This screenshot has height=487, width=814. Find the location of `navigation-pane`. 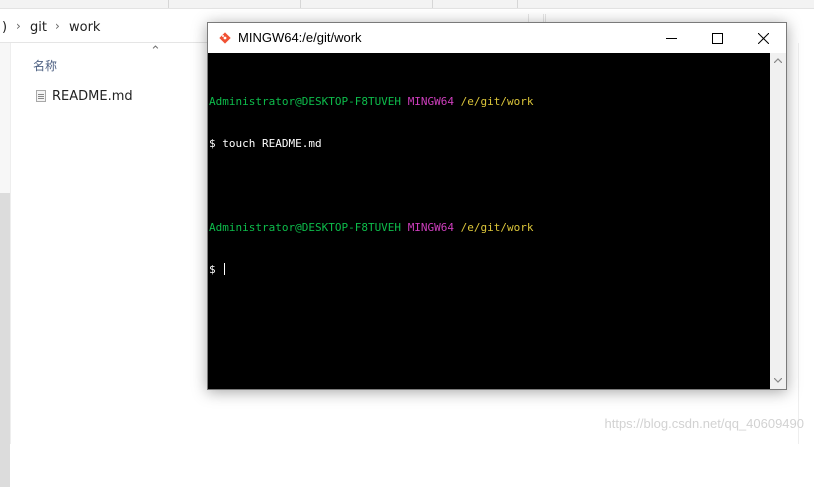

navigation-pane is located at coordinates (5, 265).